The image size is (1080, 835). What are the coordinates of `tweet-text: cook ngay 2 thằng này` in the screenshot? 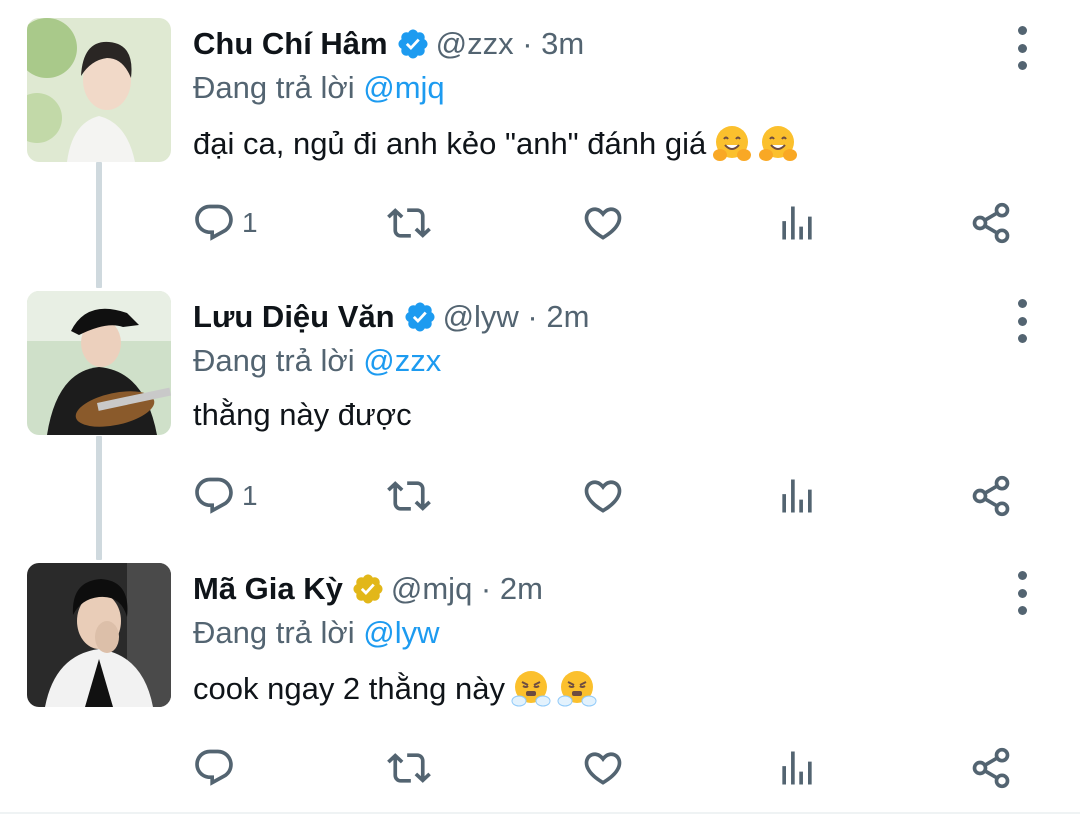 It's located at (395, 689).